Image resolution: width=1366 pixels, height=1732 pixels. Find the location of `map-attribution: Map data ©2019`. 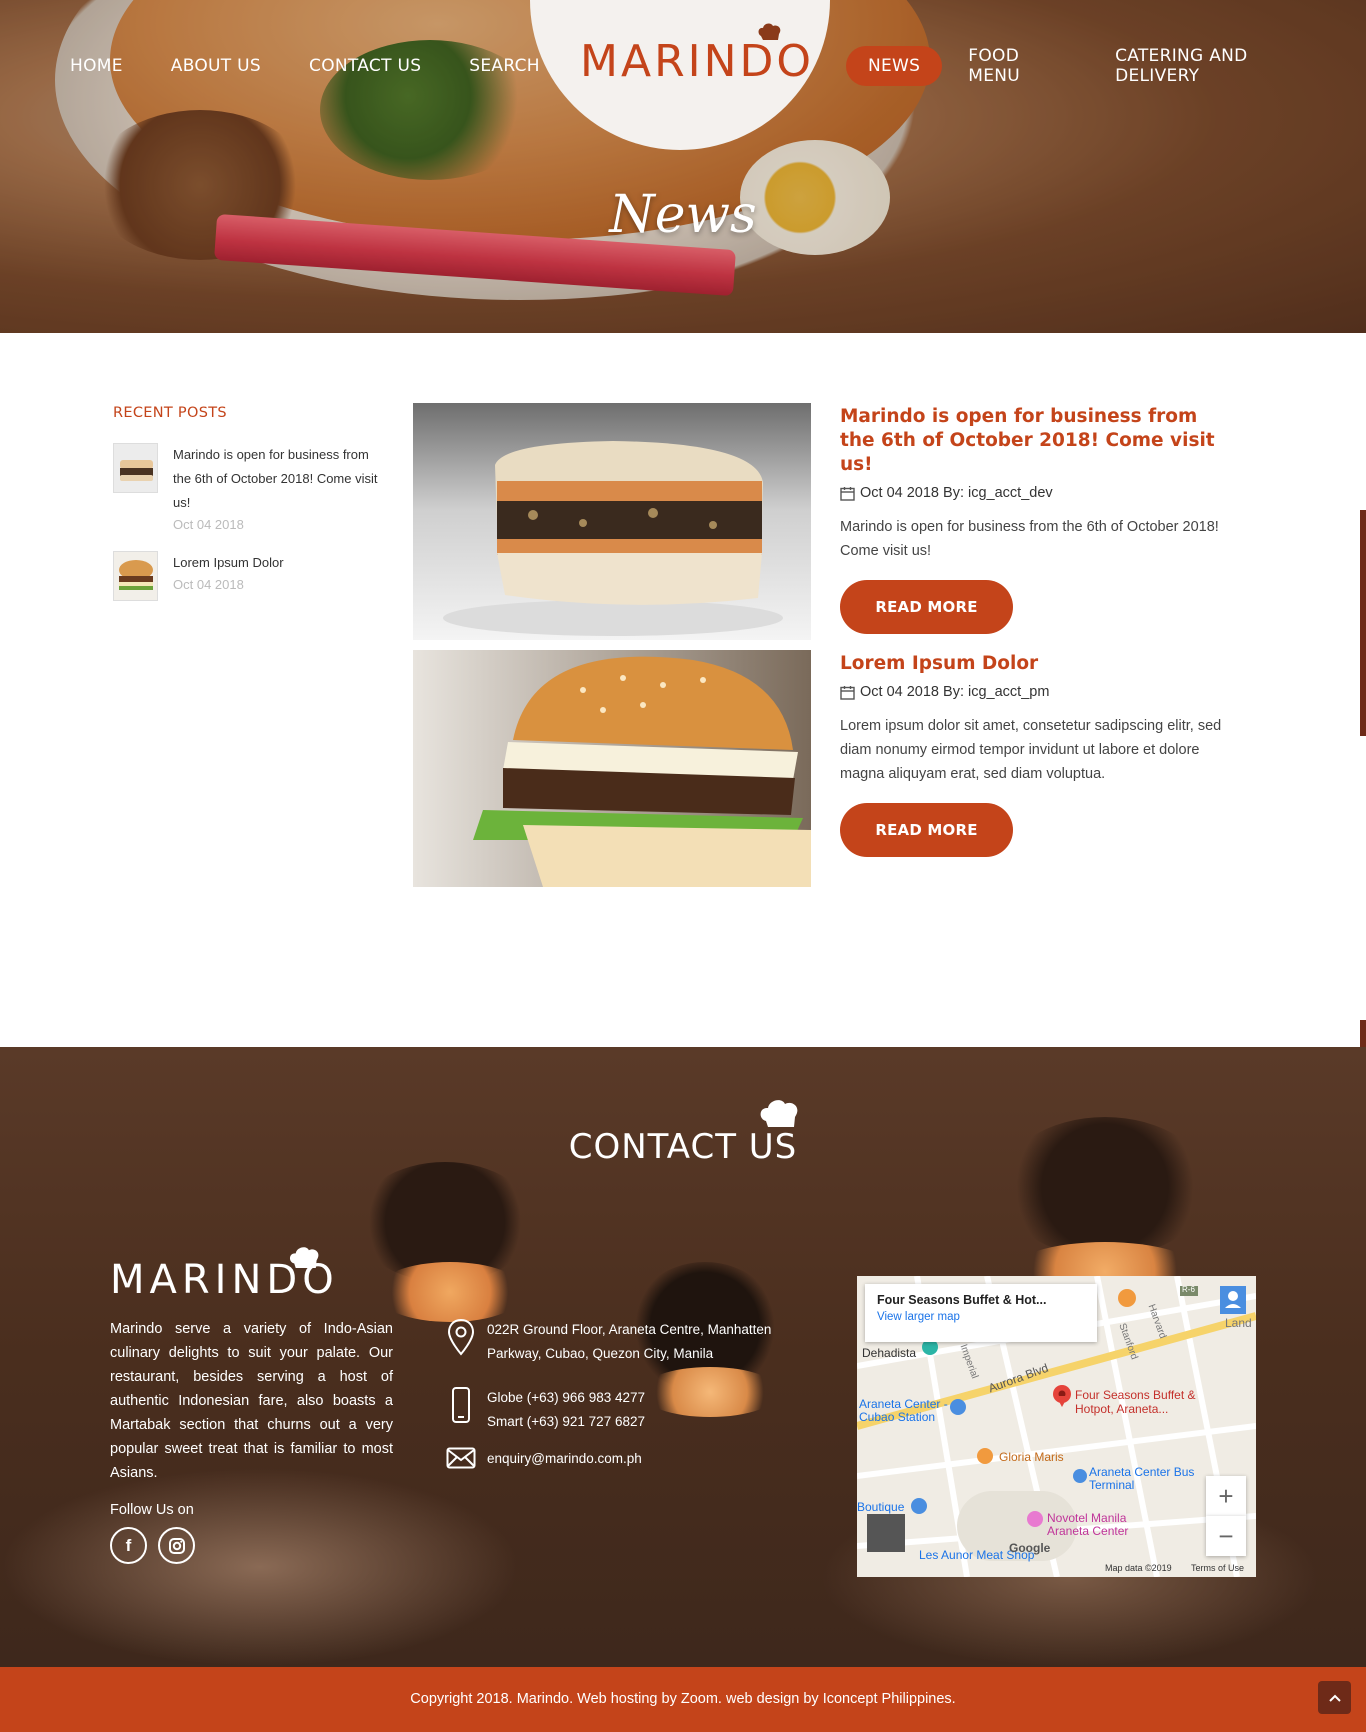

map-attribution: Map data ©2019 is located at coordinates (1138, 1568).